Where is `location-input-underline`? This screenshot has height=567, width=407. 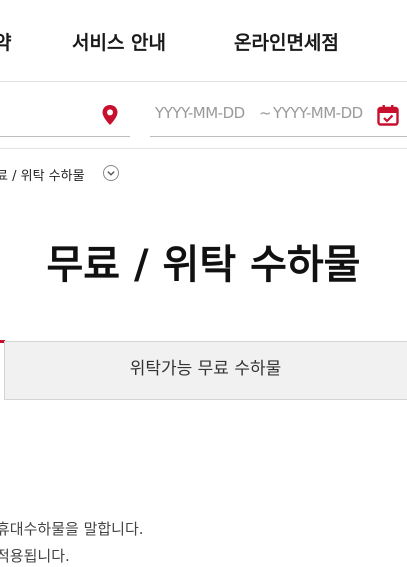
location-input-underline is located at coordinates (65, 136).